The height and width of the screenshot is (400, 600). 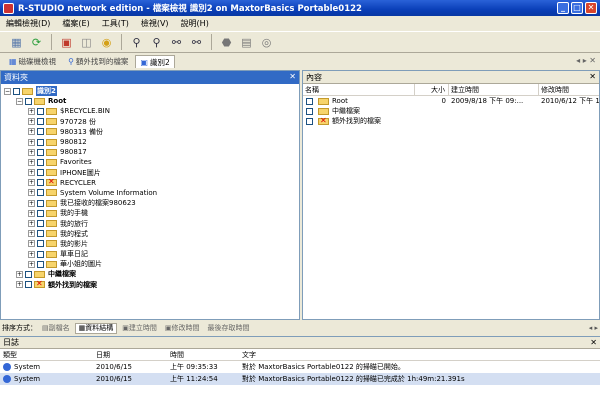 I want to click on tree-node-folder: + 華小姐的圖片, so click(x=151, y=264).